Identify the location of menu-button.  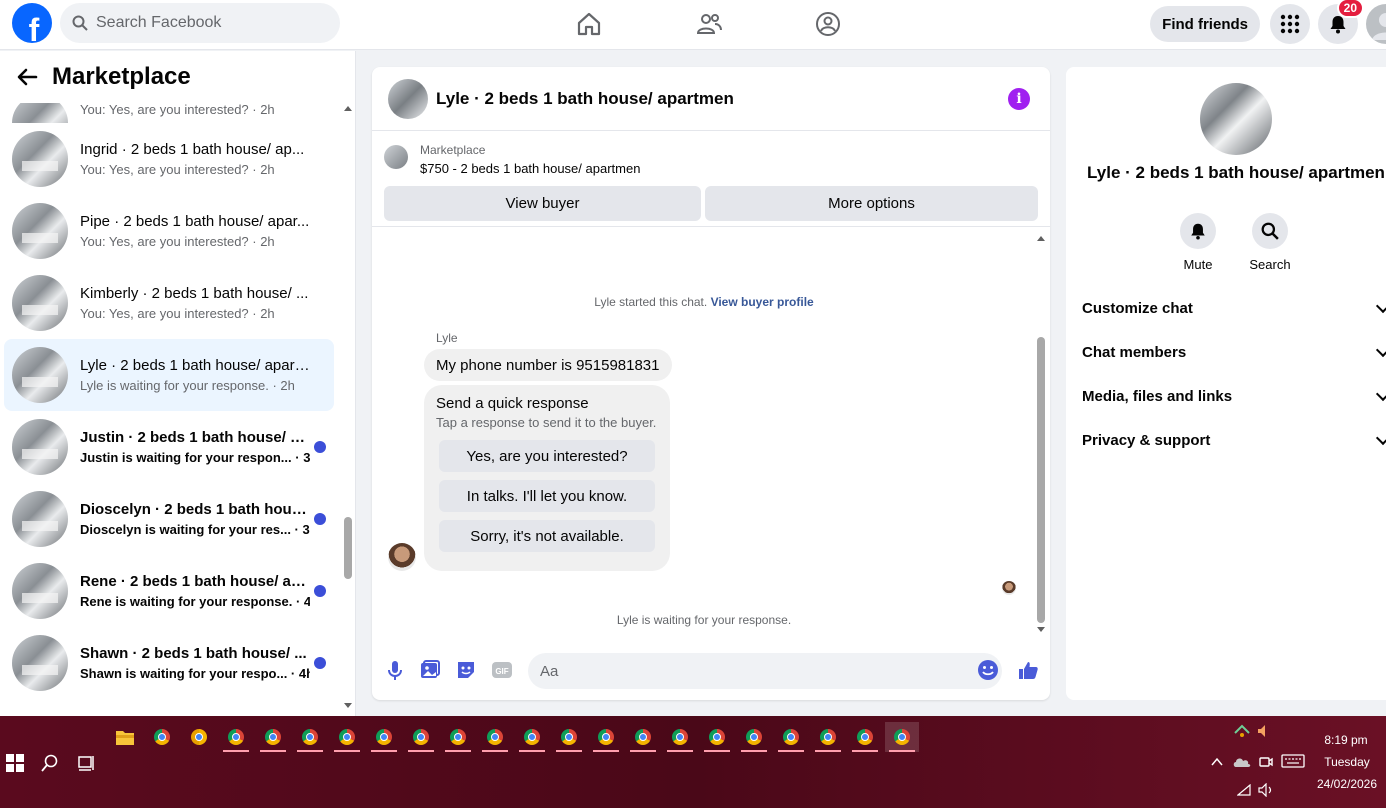
(1290, 24).